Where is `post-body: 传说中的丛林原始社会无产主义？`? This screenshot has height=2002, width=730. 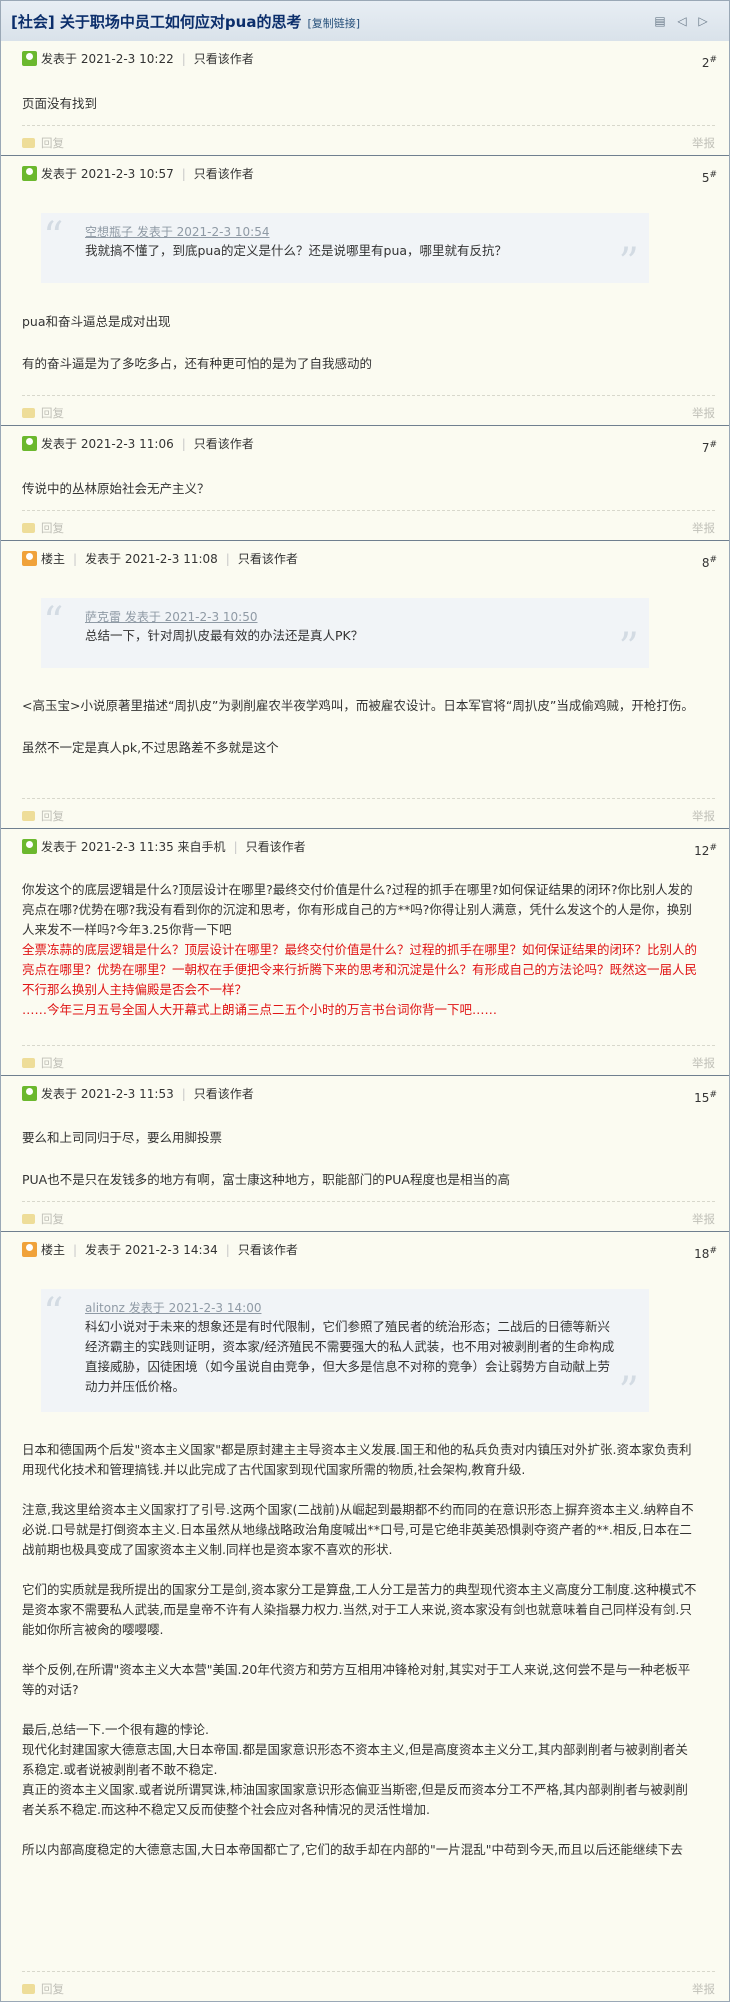 post-body: 传说中的丛林原始社会无产主义？ is located at coordinates (116, 488).